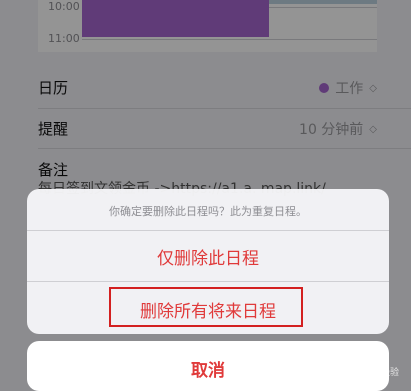 Image resolution: width=411 pixels, height=391 pixels. I want to click on baidu-watermark: Bai du 经验, so click(350, 371).